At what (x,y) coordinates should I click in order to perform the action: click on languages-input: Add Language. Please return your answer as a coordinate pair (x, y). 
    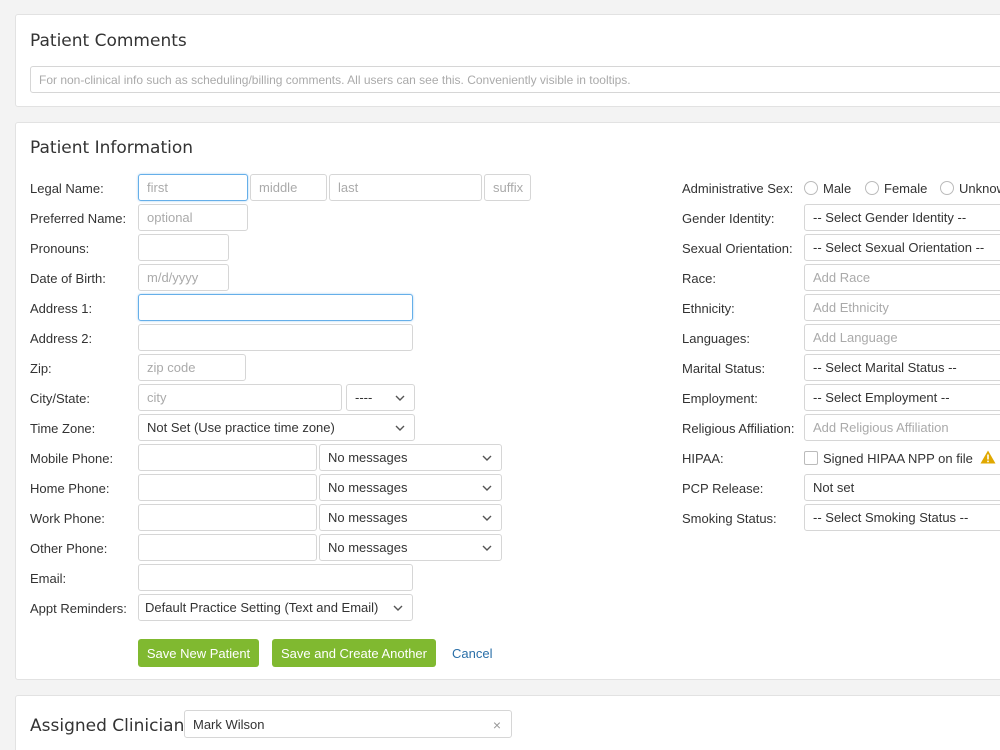
    Looking at the image, I should click on (902, 337).